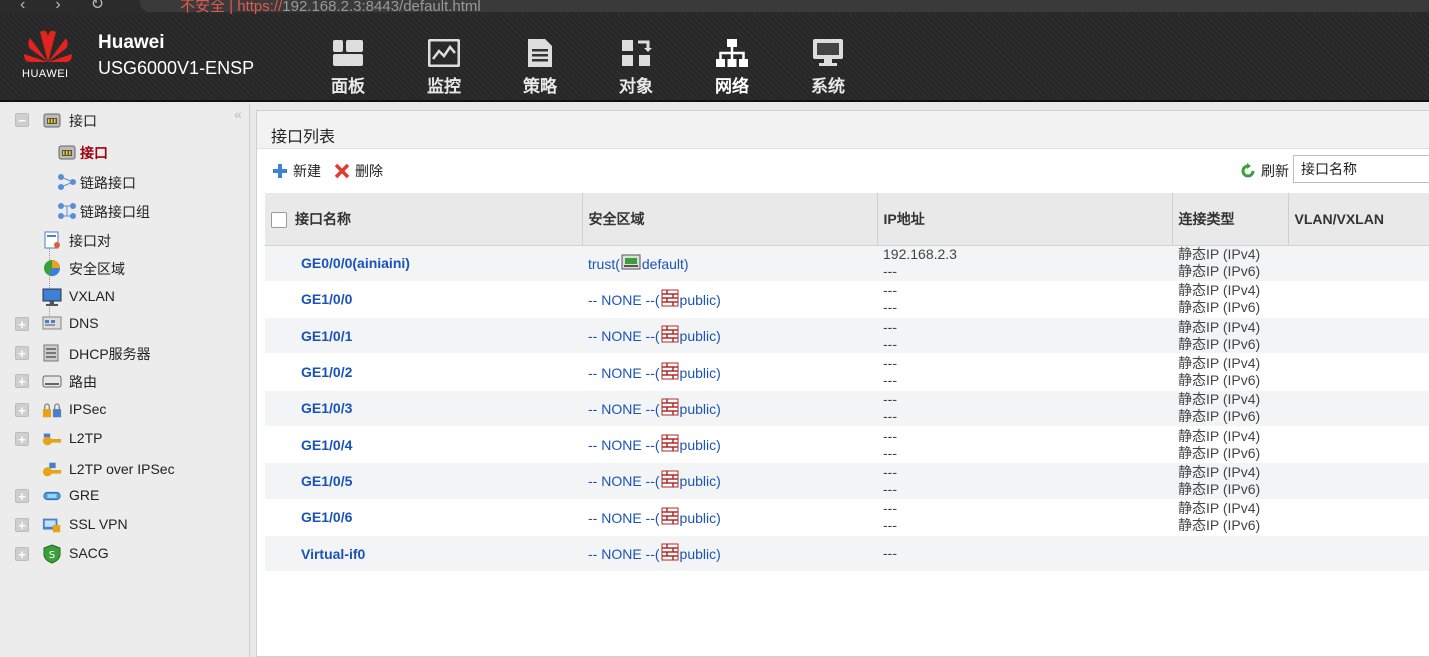 This screenshot has width=1429, height=657. Describe the element at coordinates (238, 114) in the screenshot. I see `collapse-sidebar-icon: «` at that location.